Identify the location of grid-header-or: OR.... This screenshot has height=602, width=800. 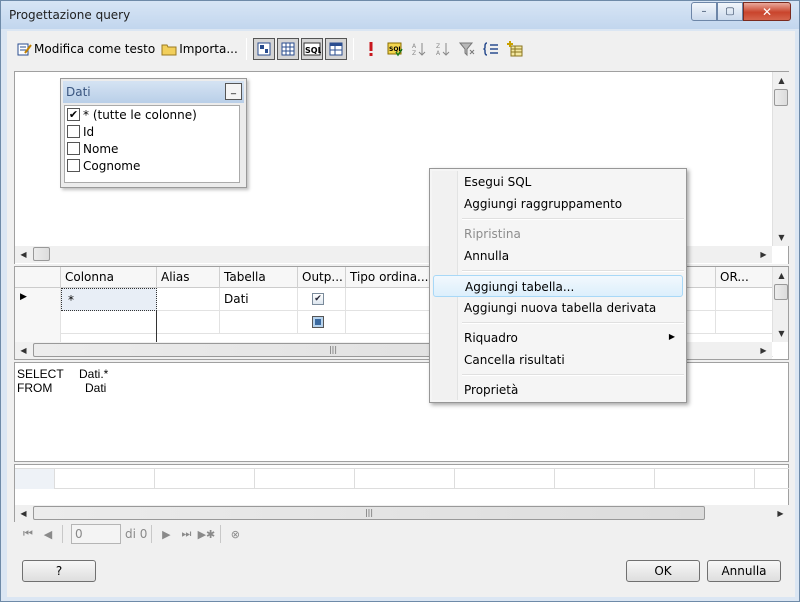
(744, 277).